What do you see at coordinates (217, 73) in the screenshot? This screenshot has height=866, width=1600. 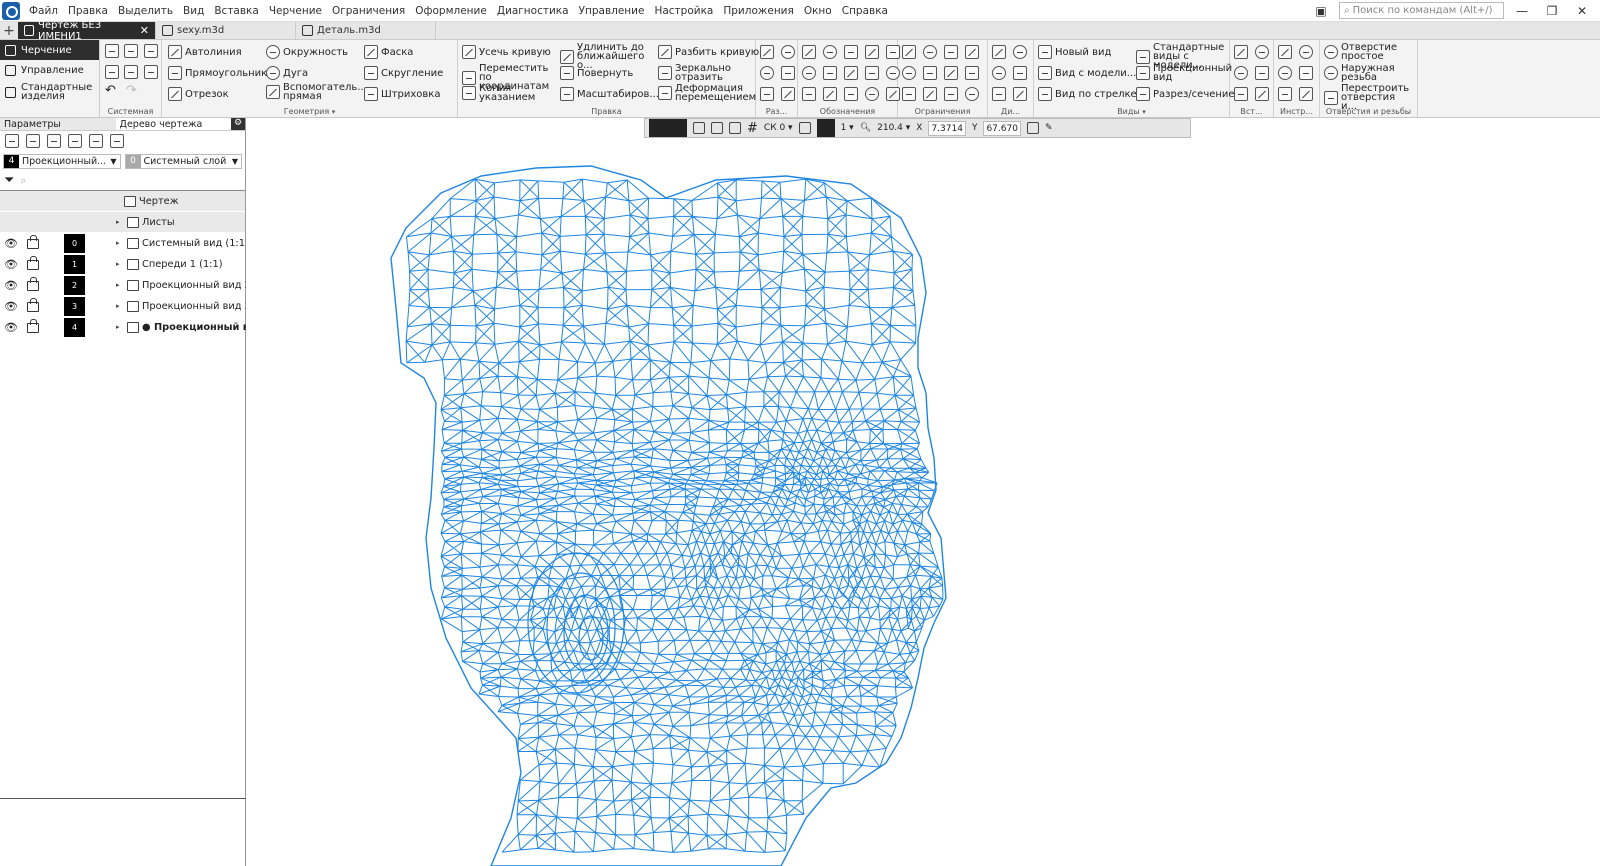 I see `rectangle-button: Прямоугольник` at bounding box center [217, 73].